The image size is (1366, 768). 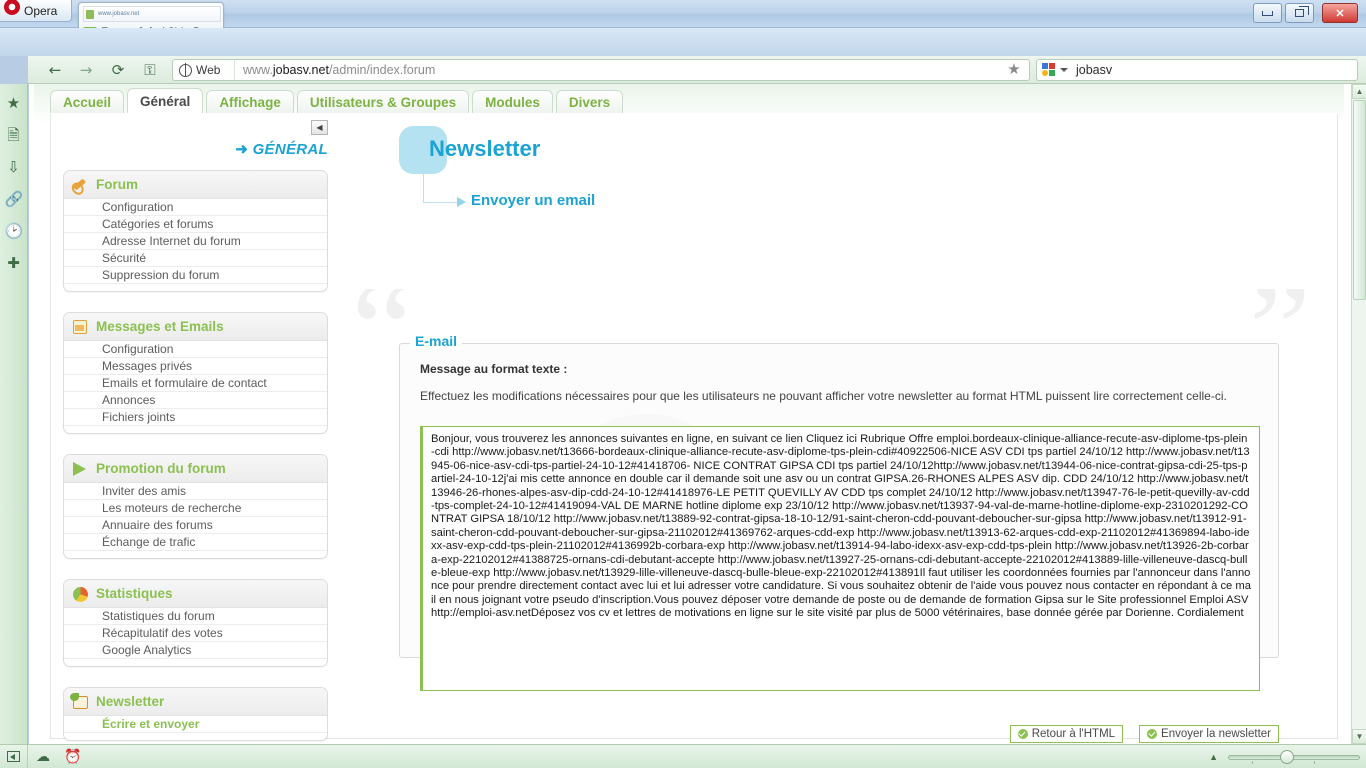 What do you see at coordinates (300, 70) in the screenshot?
I see `url-host: jobasv.net` at bounding box center [300, 70].